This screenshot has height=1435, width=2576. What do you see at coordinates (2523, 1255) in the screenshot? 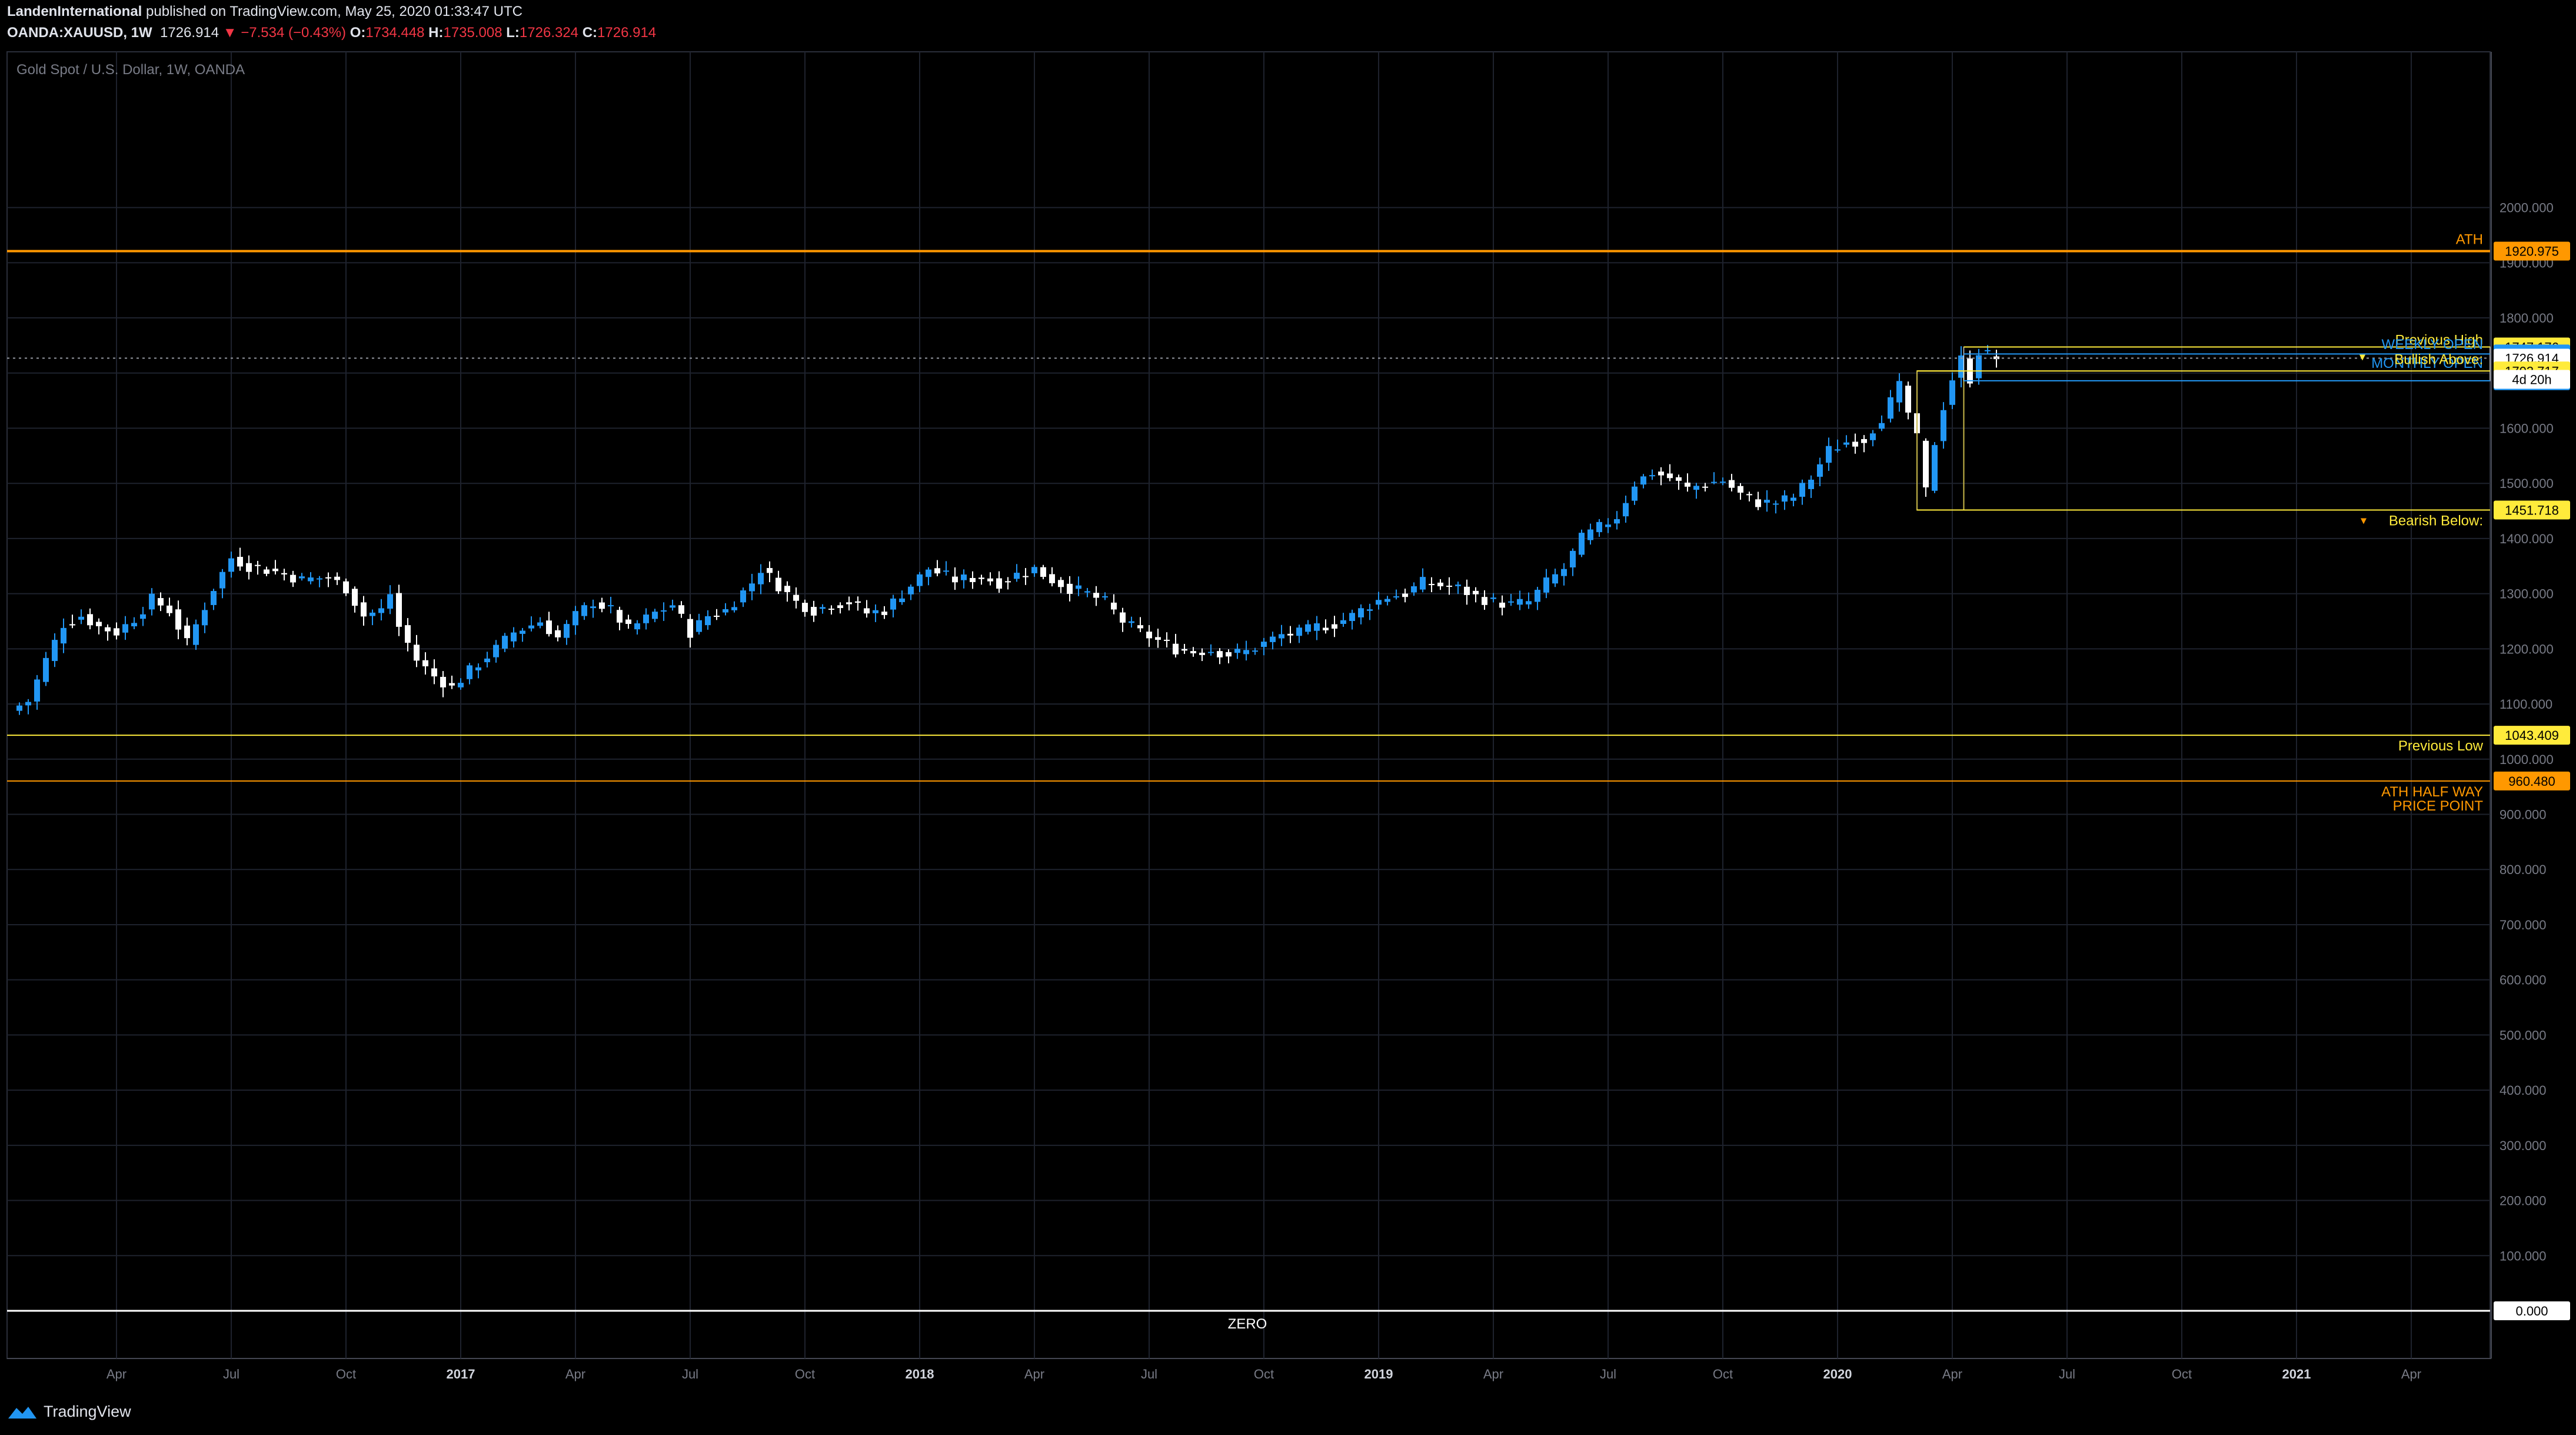
I see `y-tick-label: 100.000` at bounding box center [2523, 1255].